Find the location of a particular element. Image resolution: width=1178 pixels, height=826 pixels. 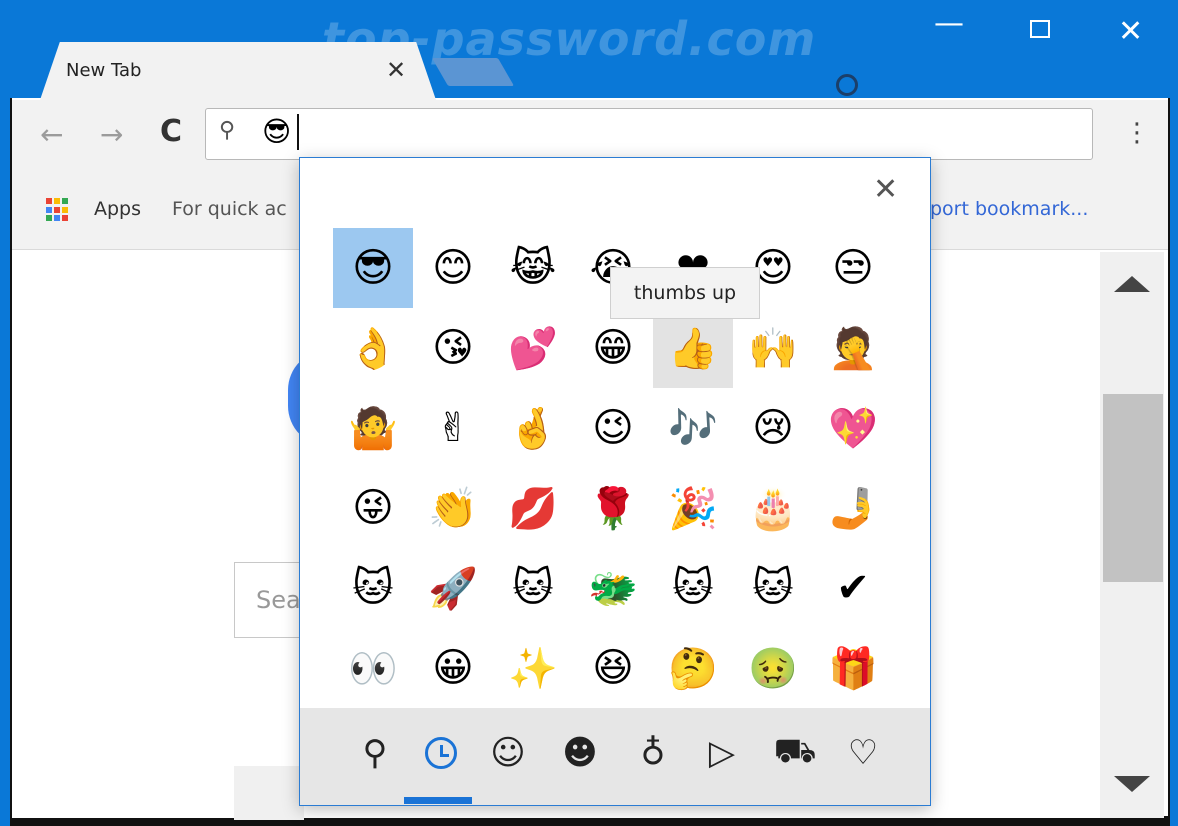

emoji-astro-cat: 🚀 is located at coordinates (453, 588).